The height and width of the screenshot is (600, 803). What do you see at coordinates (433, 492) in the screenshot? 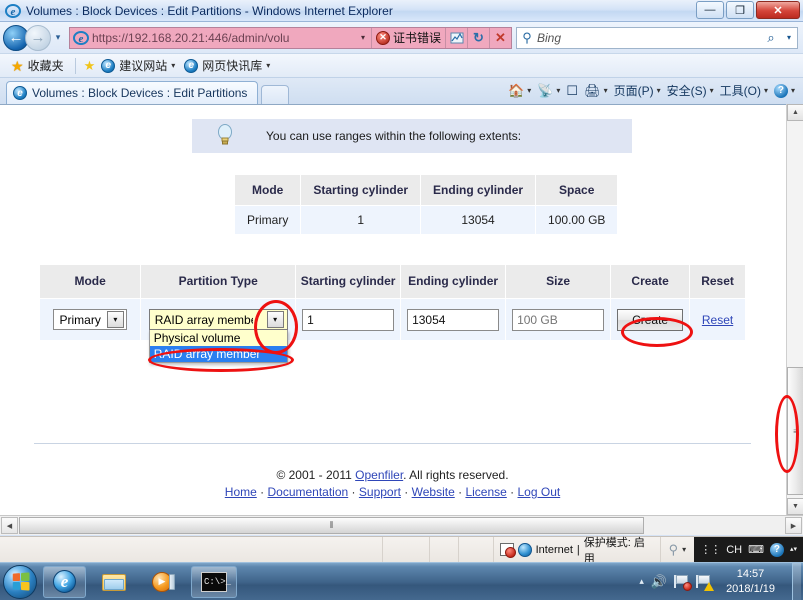
I see `footer-link-website: Website` at bounding box center [433, 492].